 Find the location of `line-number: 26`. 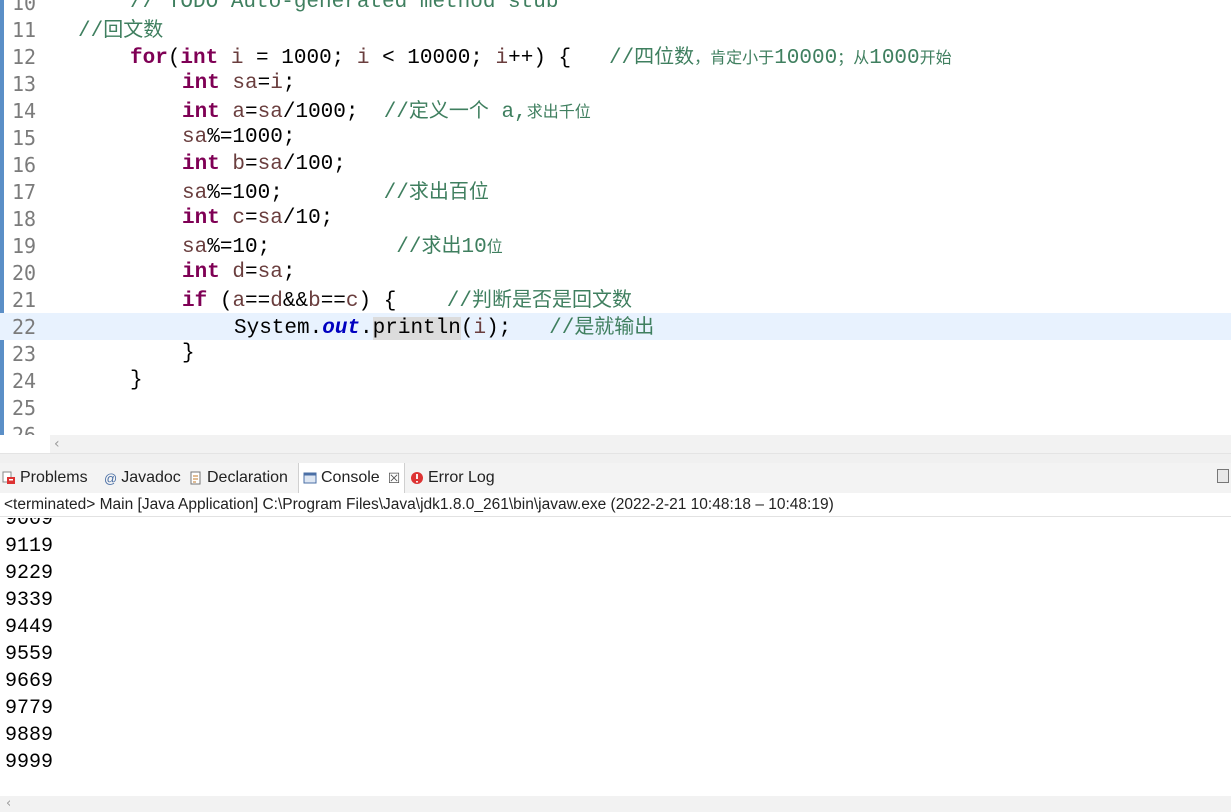

line-number: 26 is located at coordinates (24, 429).